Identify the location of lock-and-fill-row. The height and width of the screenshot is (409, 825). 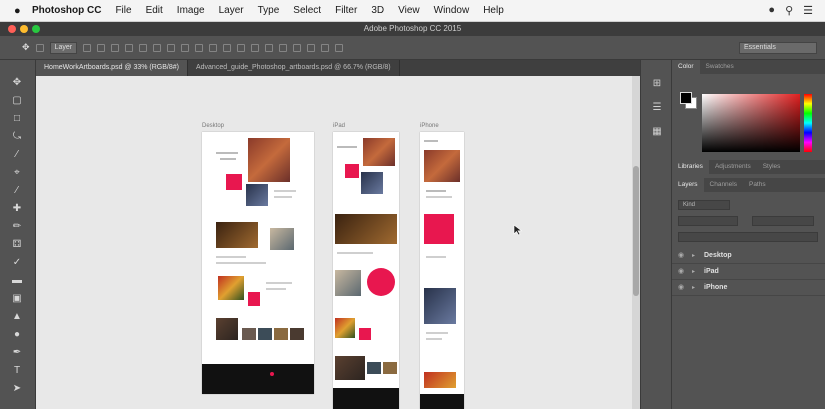
(748, 237).